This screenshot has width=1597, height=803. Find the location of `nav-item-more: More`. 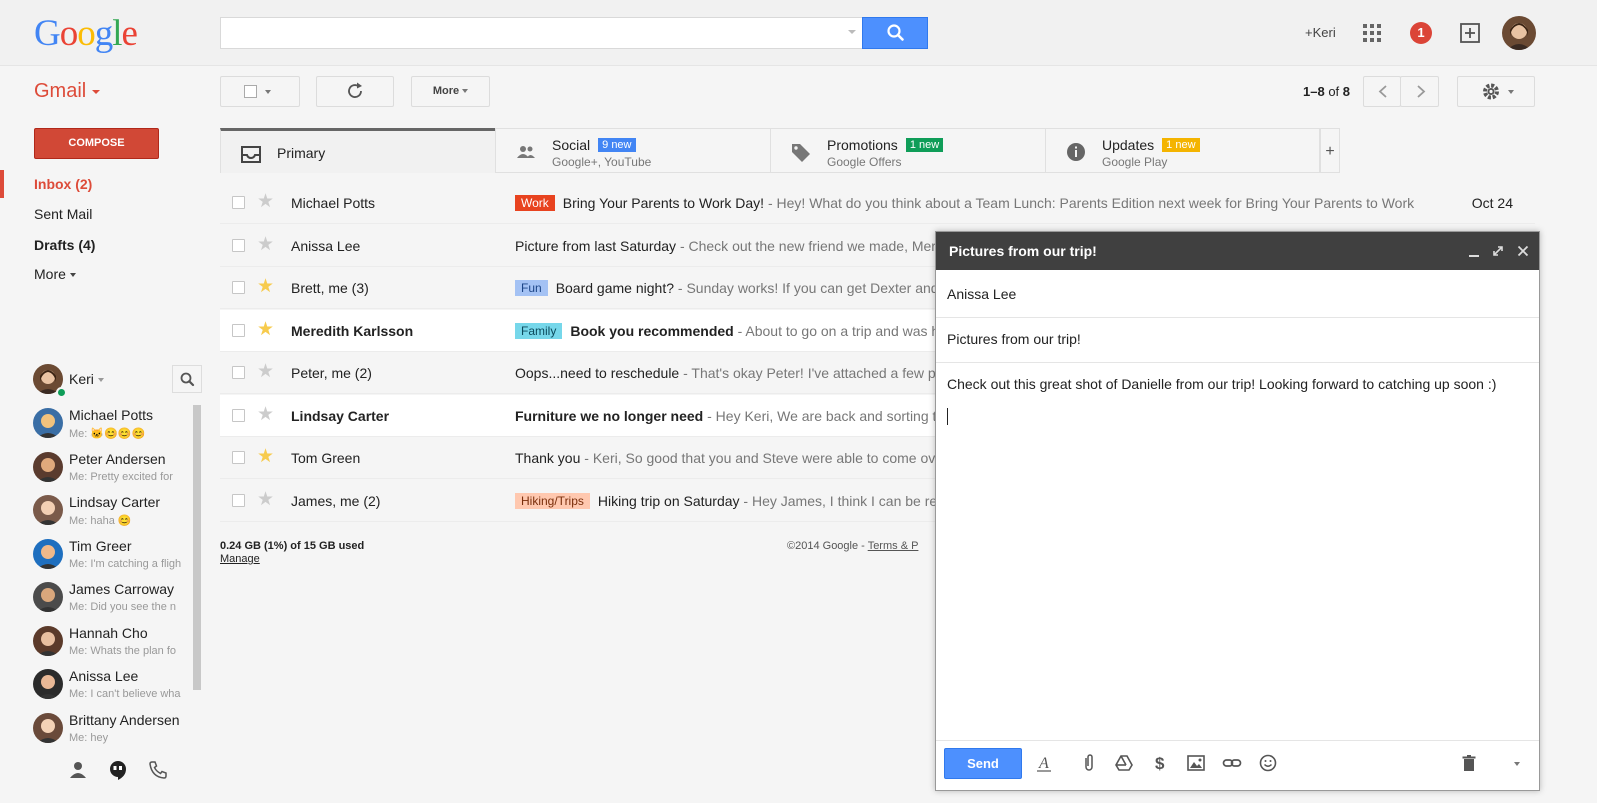

nav-item-more: More is located at coordinates (55, 274).